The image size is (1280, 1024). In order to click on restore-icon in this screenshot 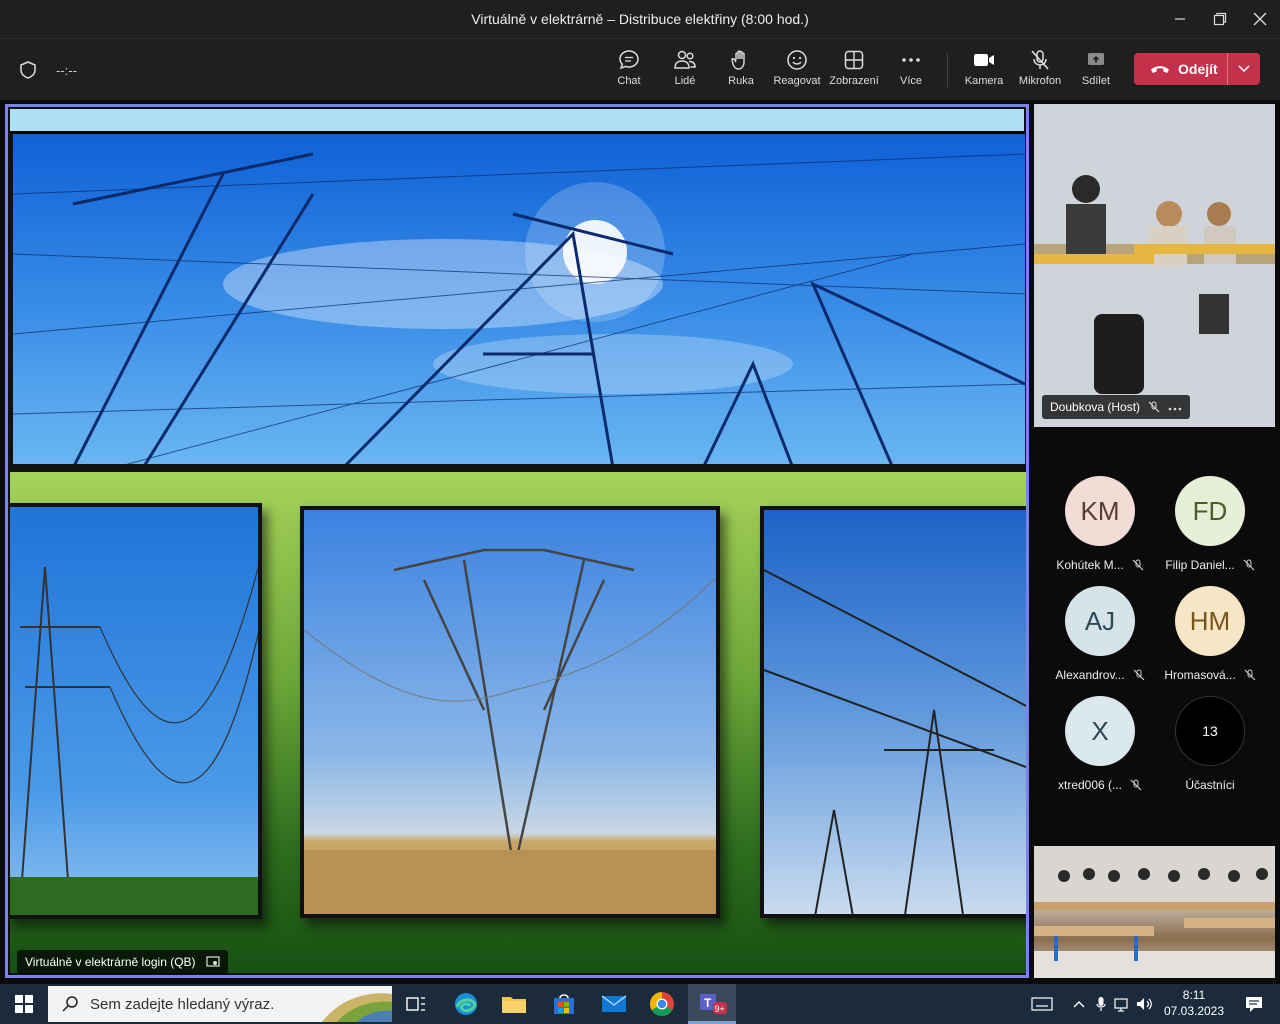, I will do `click(1220, 19)`.